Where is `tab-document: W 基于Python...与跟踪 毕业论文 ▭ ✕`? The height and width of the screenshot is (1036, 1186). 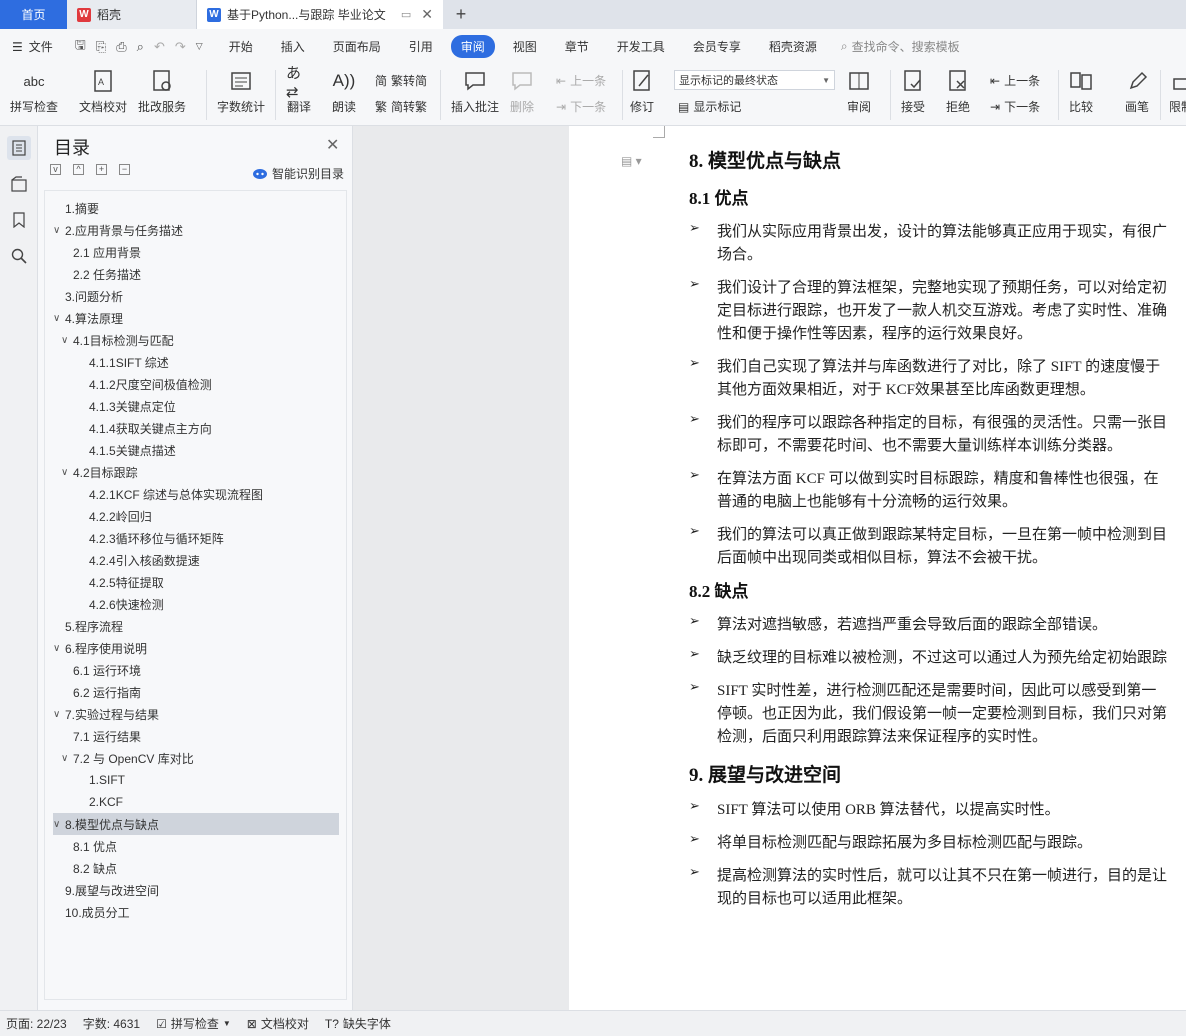
tab-document: W 基于Python...与跟踪 毕业论文 ▭ ✕ is located at coordinates (320, 14).